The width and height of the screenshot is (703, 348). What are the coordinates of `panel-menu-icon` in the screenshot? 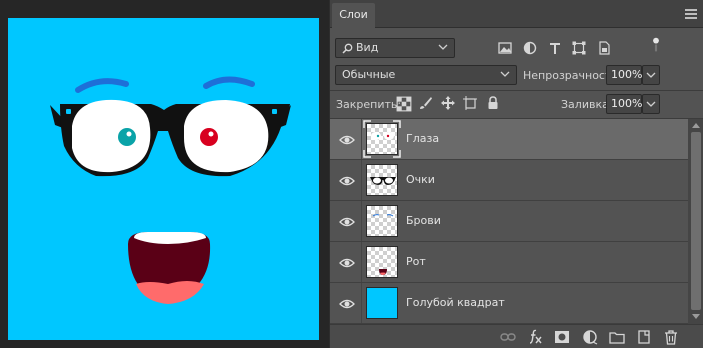 It's located at (691, 14).